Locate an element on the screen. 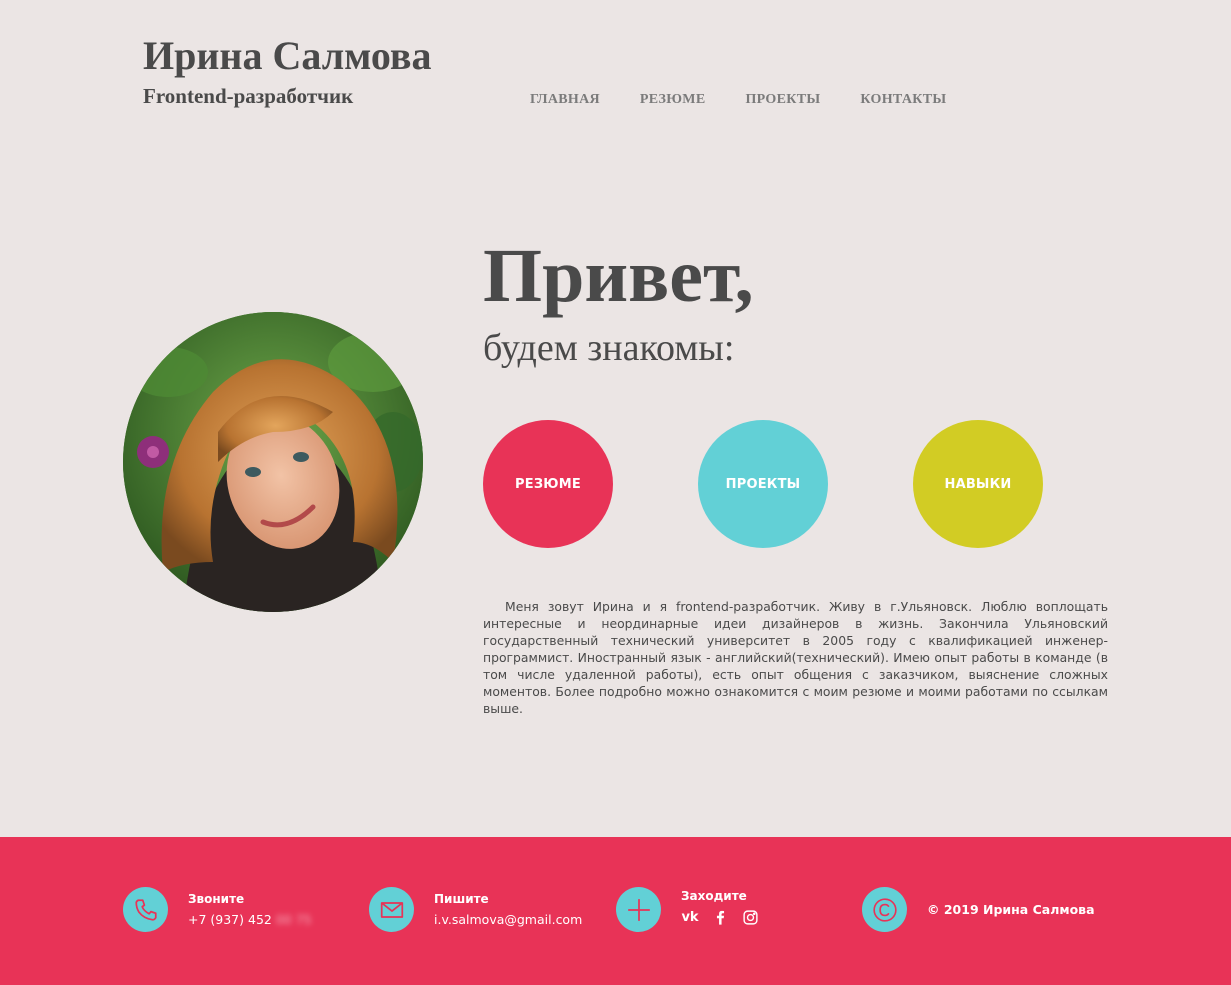 The height and width of the screenshot is (985, 1231). write-label: Пишите is located at coordinates (461, 899).